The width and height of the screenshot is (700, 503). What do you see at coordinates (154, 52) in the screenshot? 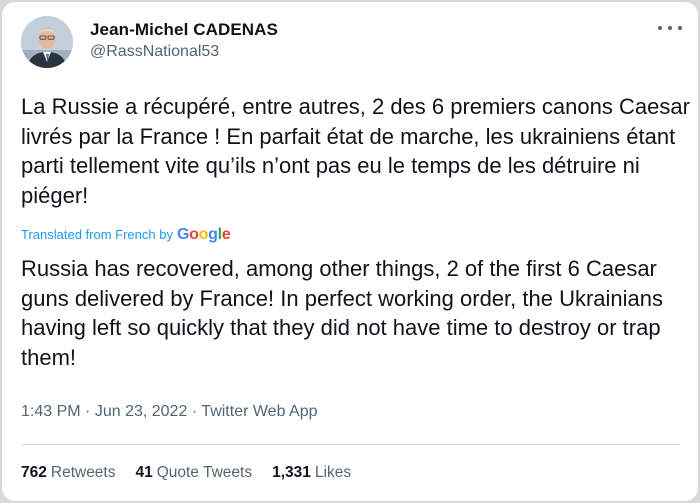
I see `author-handle: @RassNational53` at bounding box center [154, 52].